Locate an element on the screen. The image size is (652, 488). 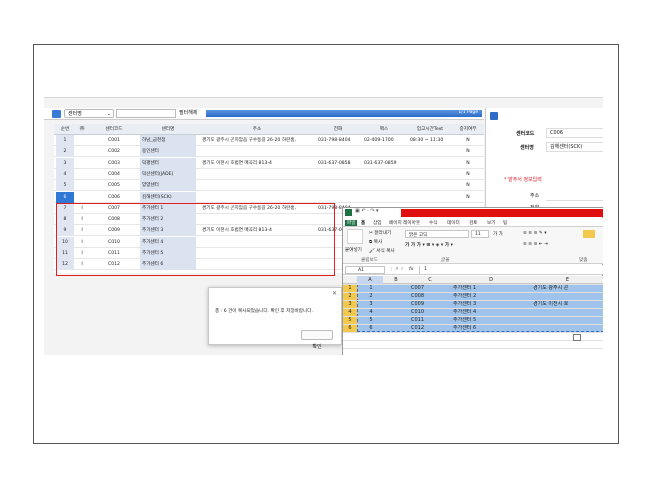
excel-tab-0: 파일 is located at coordinates (351, 223).